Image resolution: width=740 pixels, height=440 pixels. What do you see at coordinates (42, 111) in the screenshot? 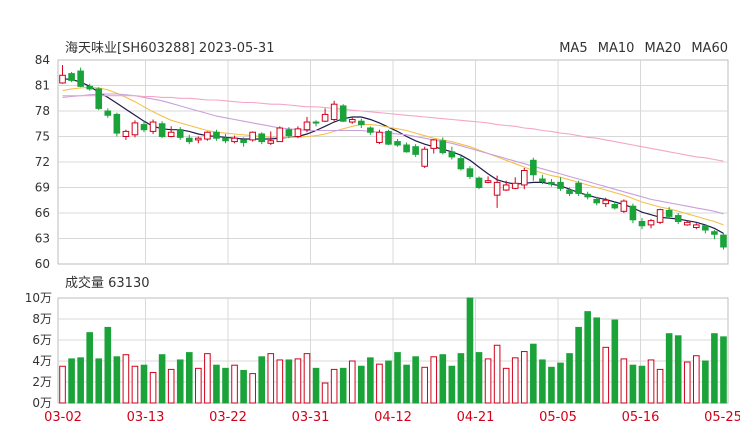
I see `price-tick-label: 78` at bounding box center [42, 111].